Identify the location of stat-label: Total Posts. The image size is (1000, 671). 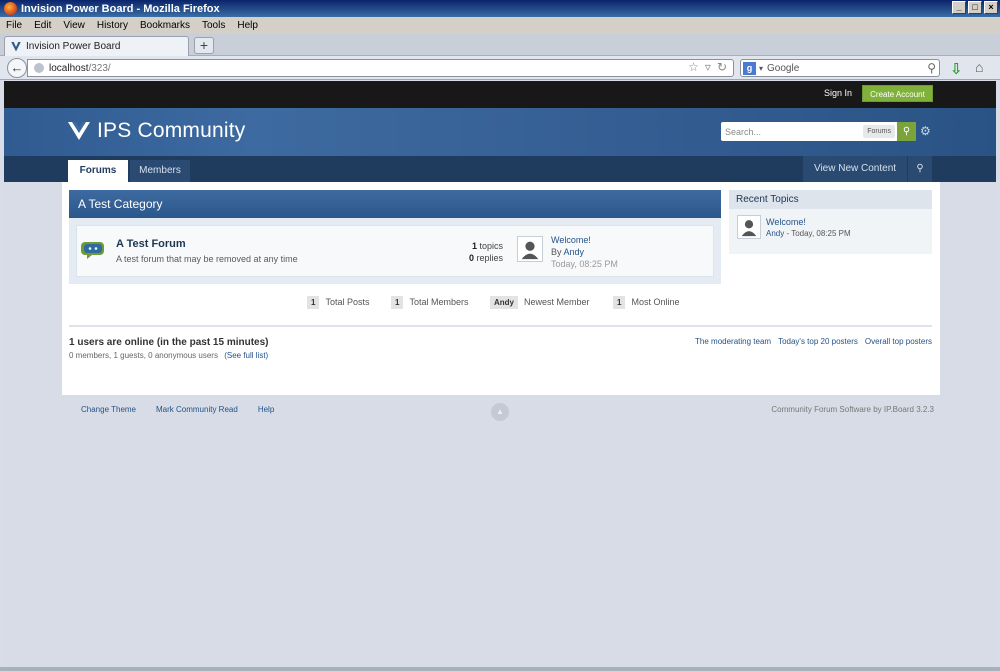
(347, 302).